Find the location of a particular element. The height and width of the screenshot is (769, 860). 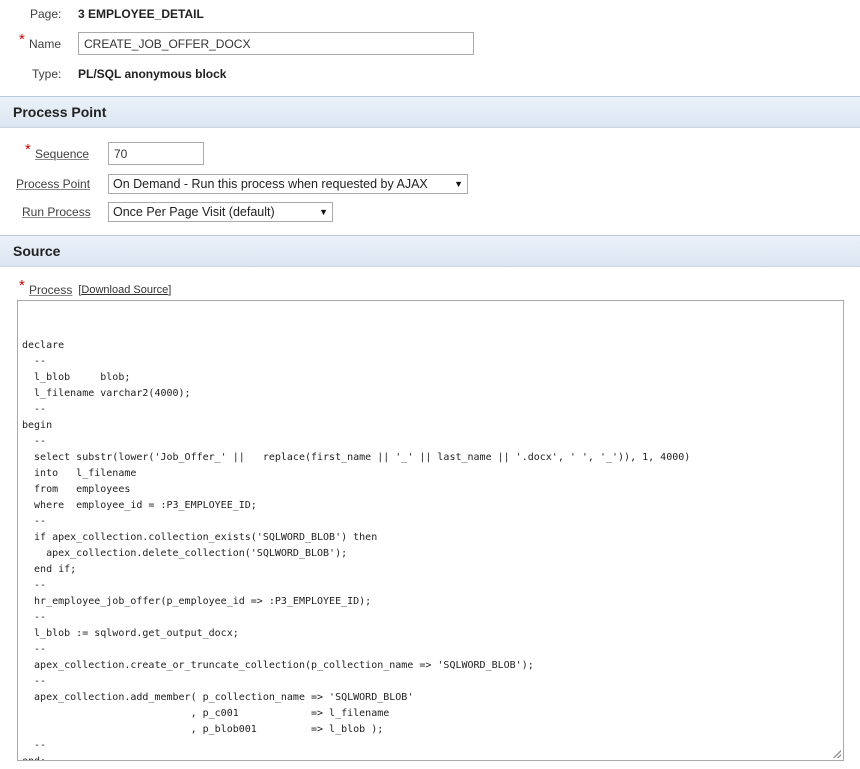

run-process-select: Once Per Page Visit (default) ▼ is located at coordinates (220, 212).